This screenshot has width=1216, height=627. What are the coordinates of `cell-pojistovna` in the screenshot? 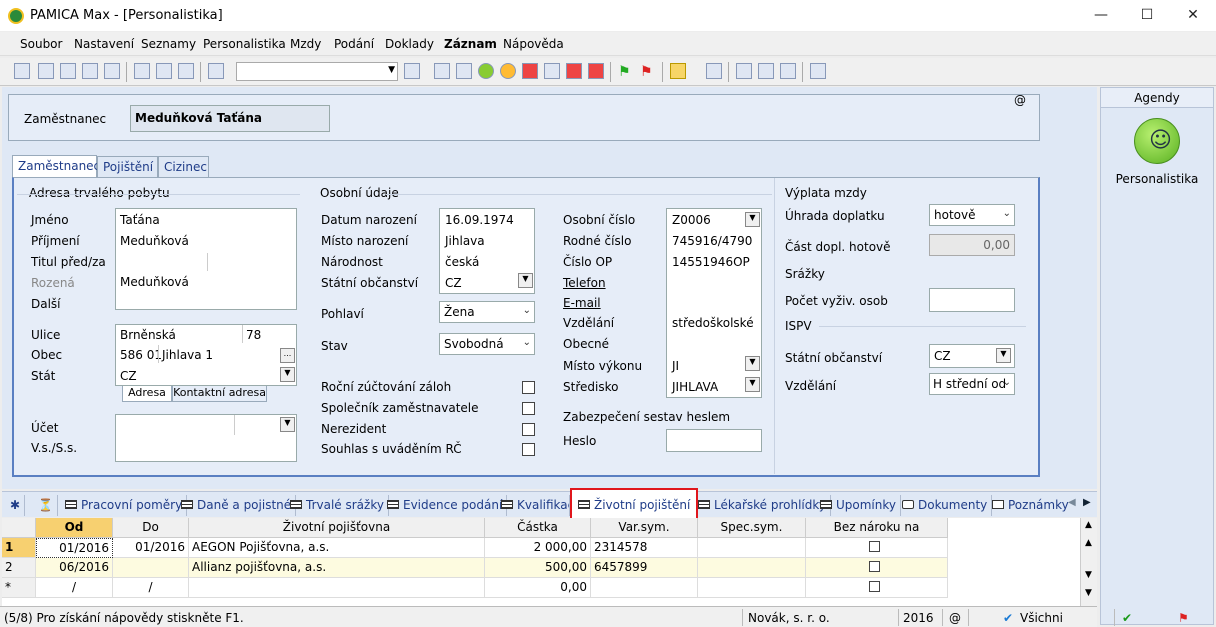 It's located at (337, 588).